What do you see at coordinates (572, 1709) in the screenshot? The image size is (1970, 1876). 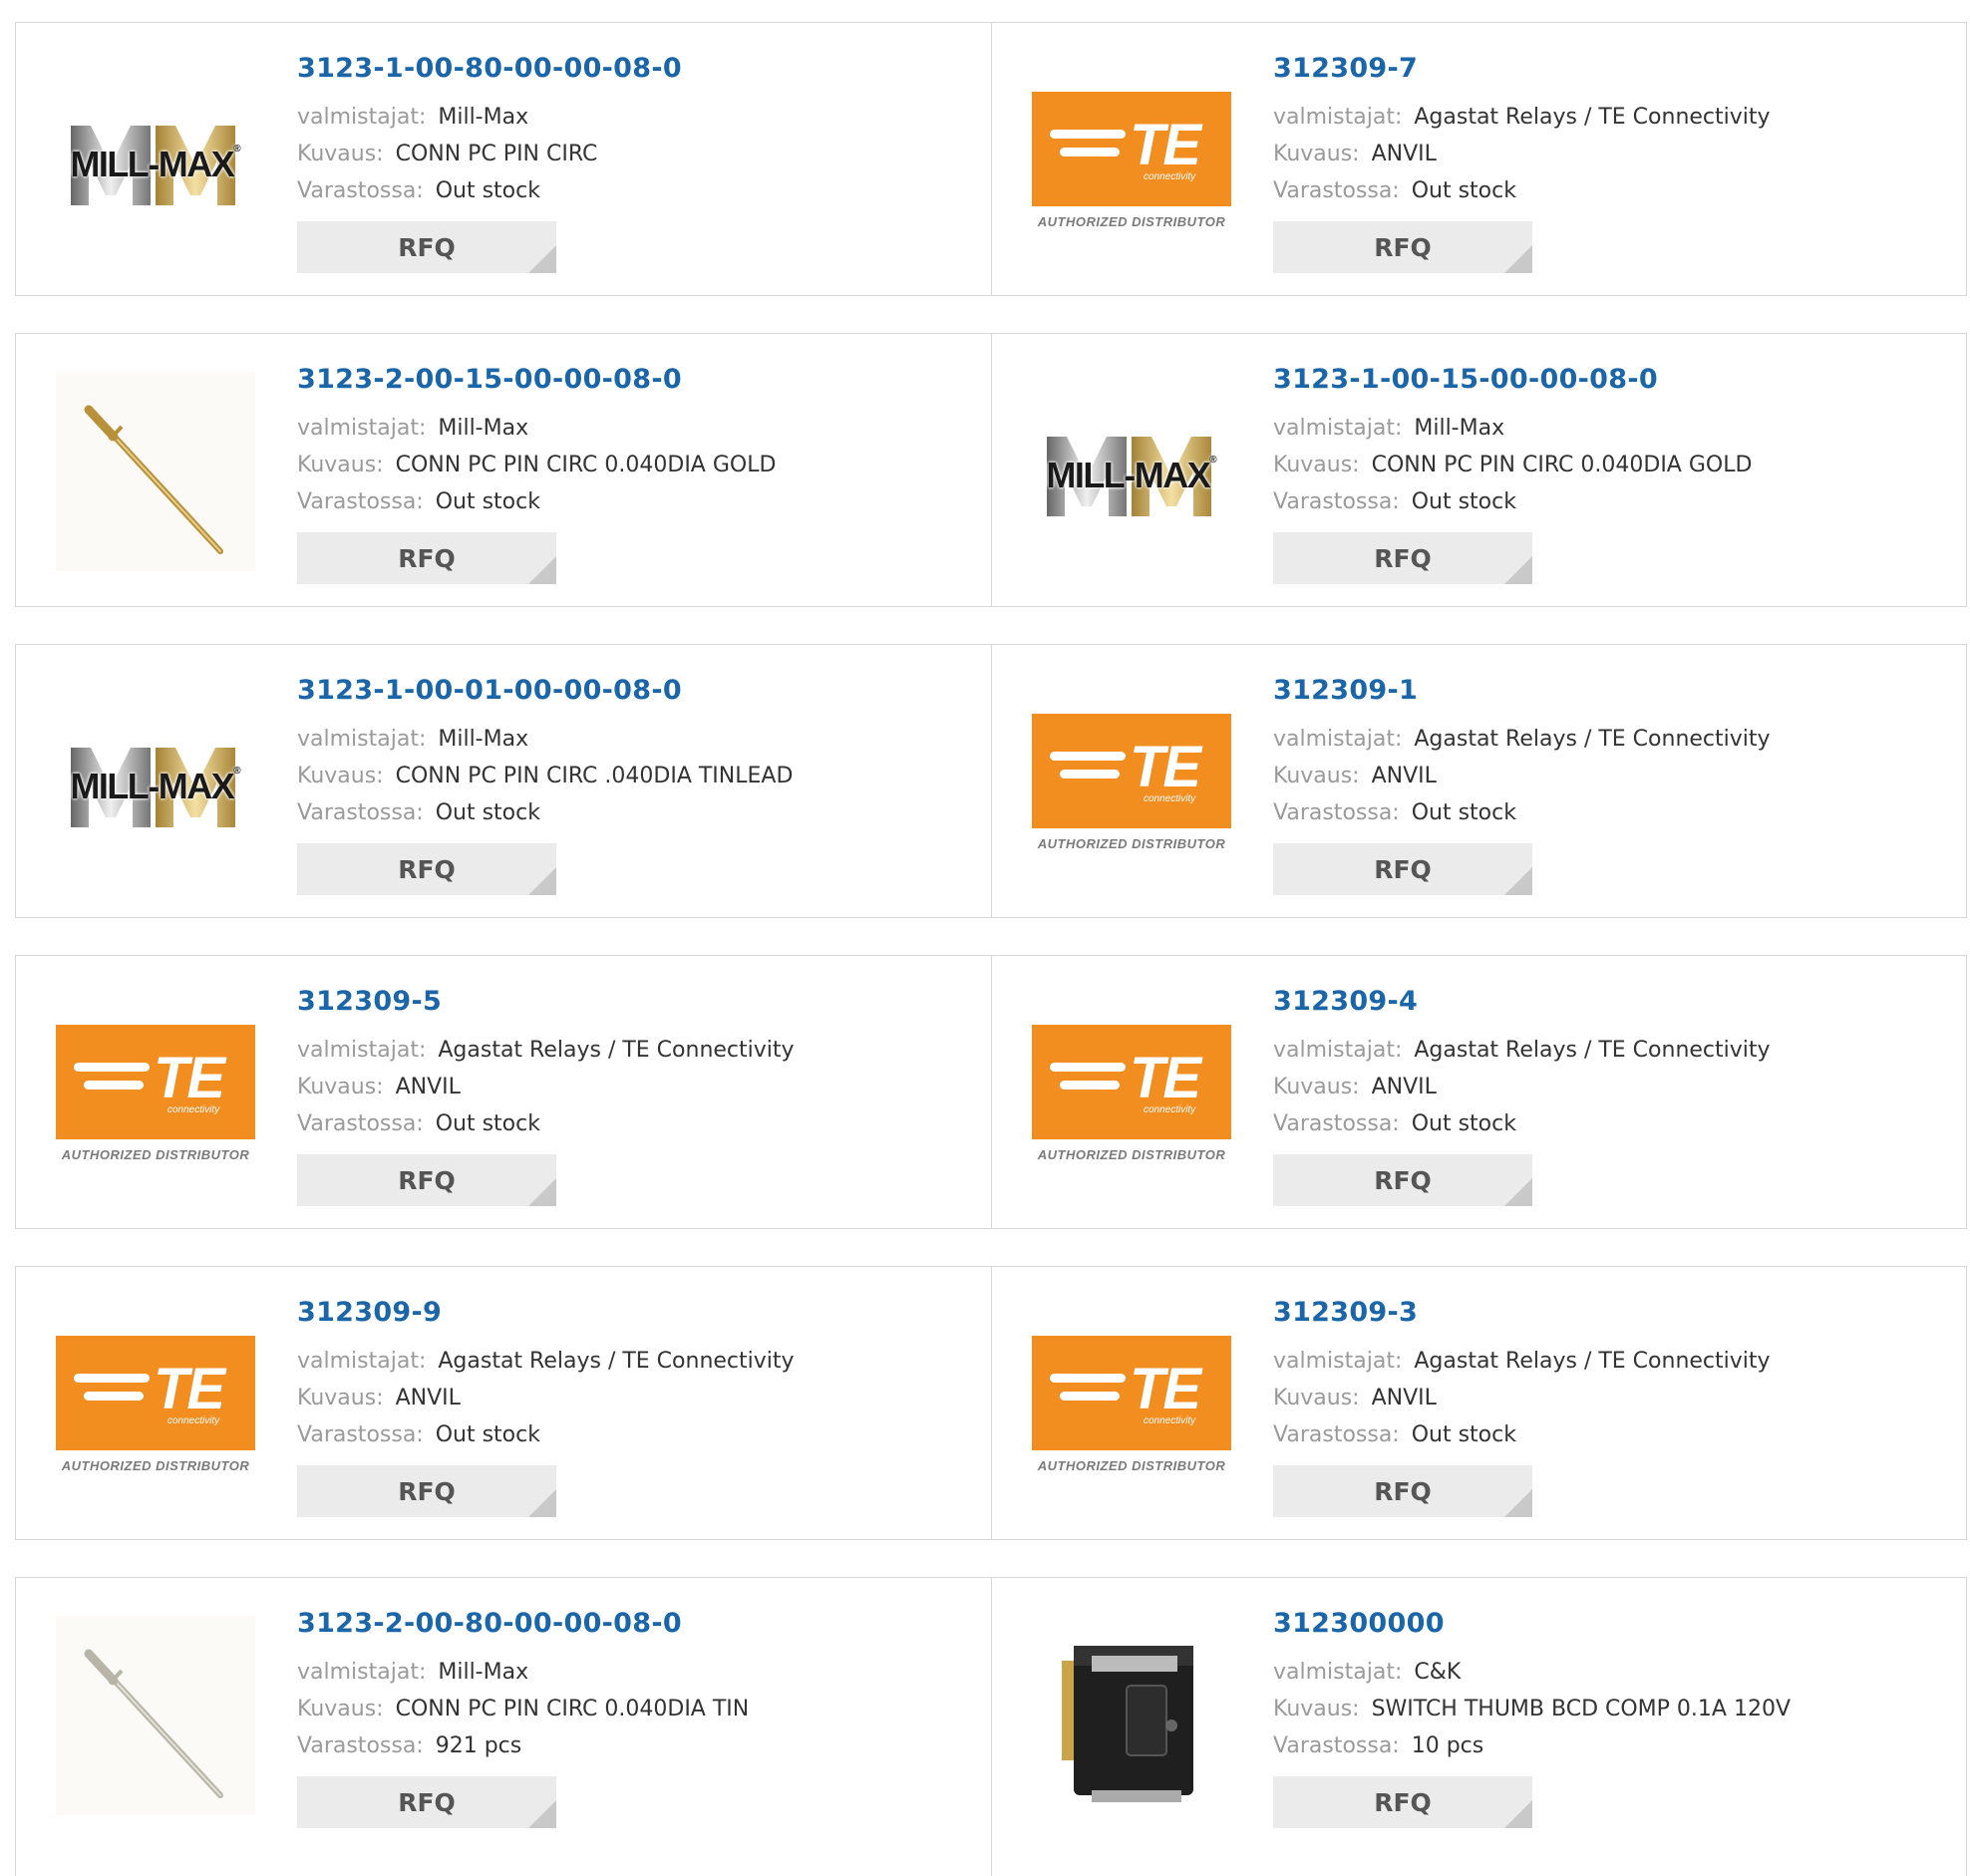 I see `description-value: CONN PC PIN CIRC 0.040DIA TIN` at bounding box center [572, 1709].